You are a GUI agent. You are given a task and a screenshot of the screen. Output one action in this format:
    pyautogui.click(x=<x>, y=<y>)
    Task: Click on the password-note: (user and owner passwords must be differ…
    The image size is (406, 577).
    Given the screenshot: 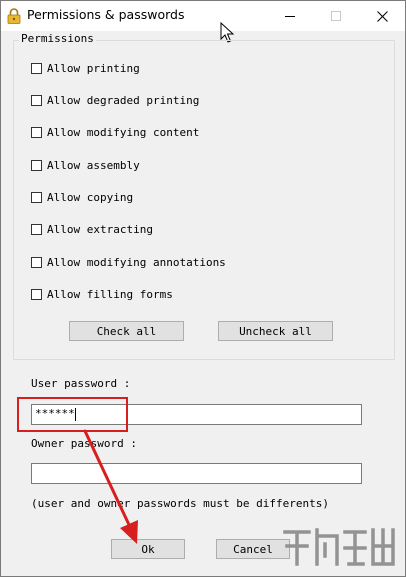 What is the action you would take?
    pyautogui.click(x=180, y=503)
    